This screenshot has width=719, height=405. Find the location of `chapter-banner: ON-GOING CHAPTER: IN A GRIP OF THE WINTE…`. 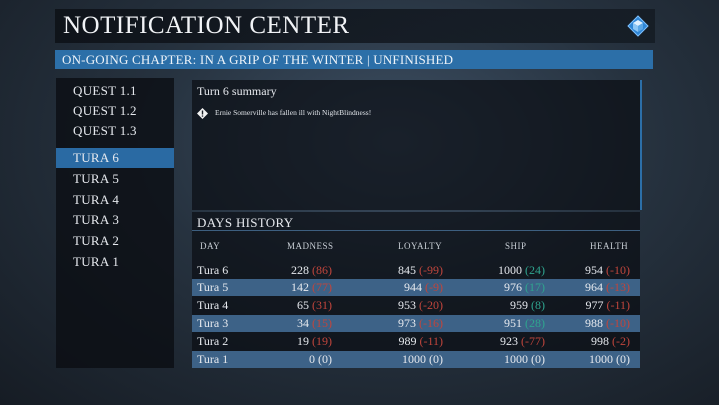

chapter-banner: ON-GOING CHAPTER: IN A GRIP OF THE WINTE… is located at coordinates (354, 59).